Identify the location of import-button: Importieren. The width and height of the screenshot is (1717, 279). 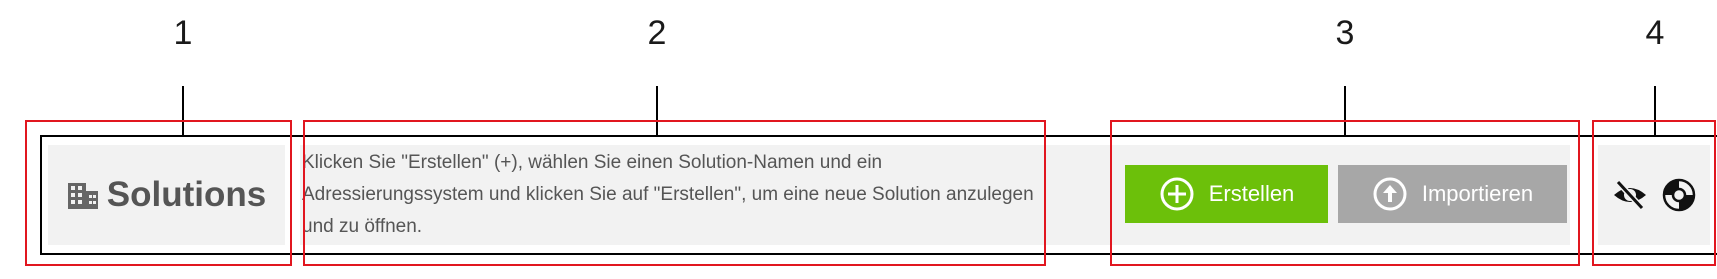
(1452, 194).